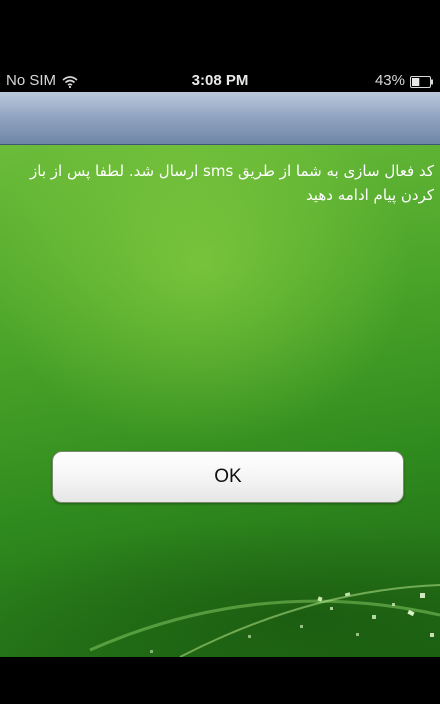  Describe the element at coordinates (220, 40) in the screenshot. I see `top-letterbox` at that location.